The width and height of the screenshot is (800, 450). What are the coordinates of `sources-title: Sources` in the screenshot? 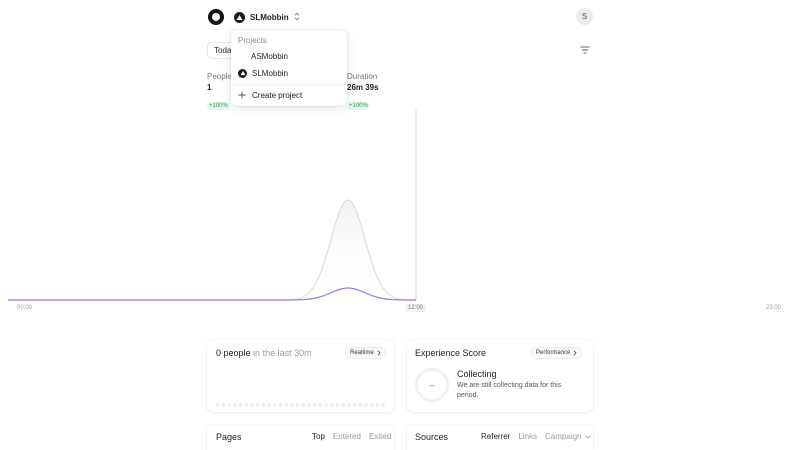 It's located at (432, 437).